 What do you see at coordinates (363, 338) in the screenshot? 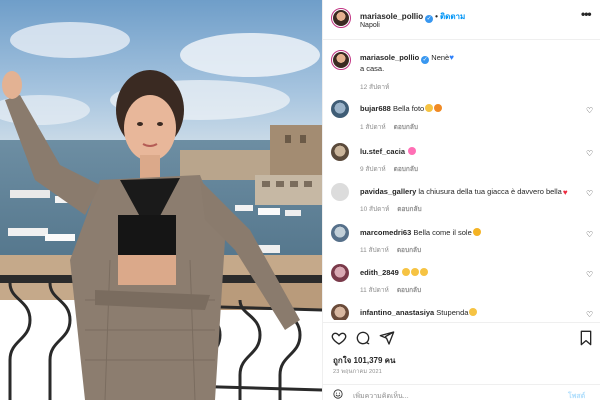
I see `comment-bubble-icon` at bounding box center [363, 338].